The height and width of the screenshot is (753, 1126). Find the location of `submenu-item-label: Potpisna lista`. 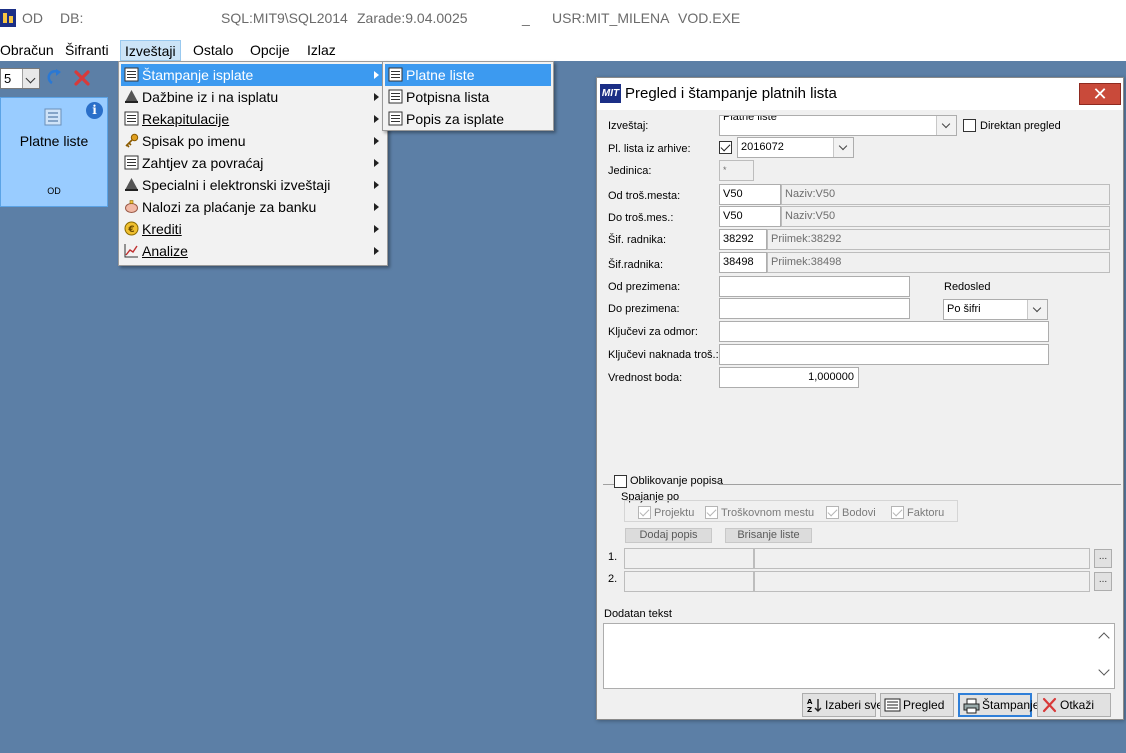

submenu-item-label: Potpisna lista is located at coordinates (448, 97).